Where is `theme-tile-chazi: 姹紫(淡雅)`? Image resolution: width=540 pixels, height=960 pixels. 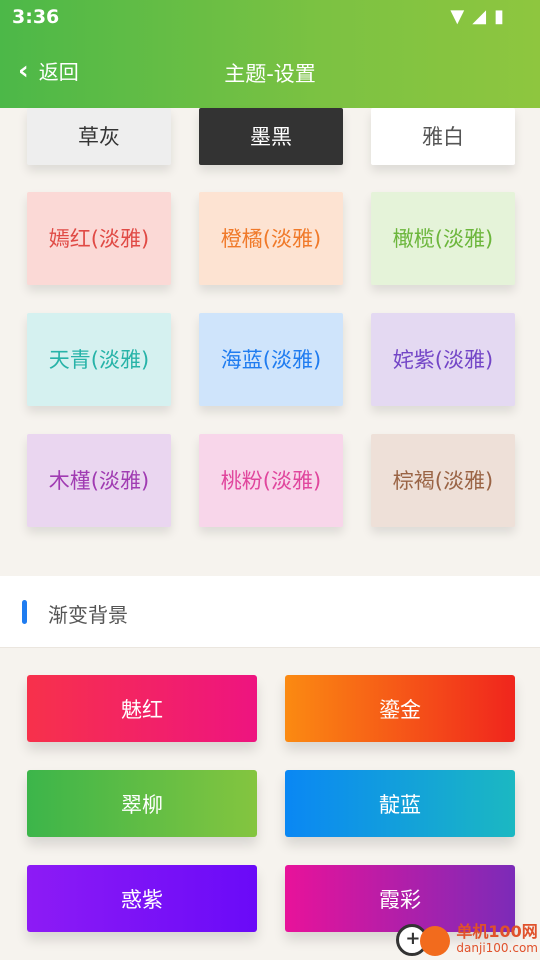
theme-tile-chazi: 姹紫(淡雅) is located at coordinates (443, 359).